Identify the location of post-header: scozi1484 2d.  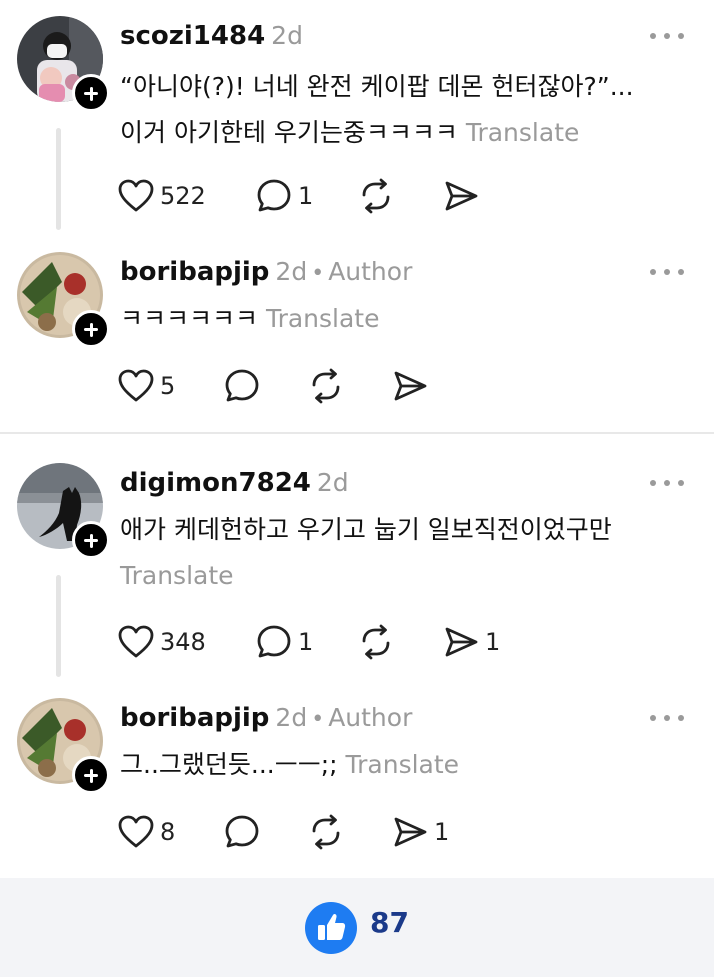
(211, 36).